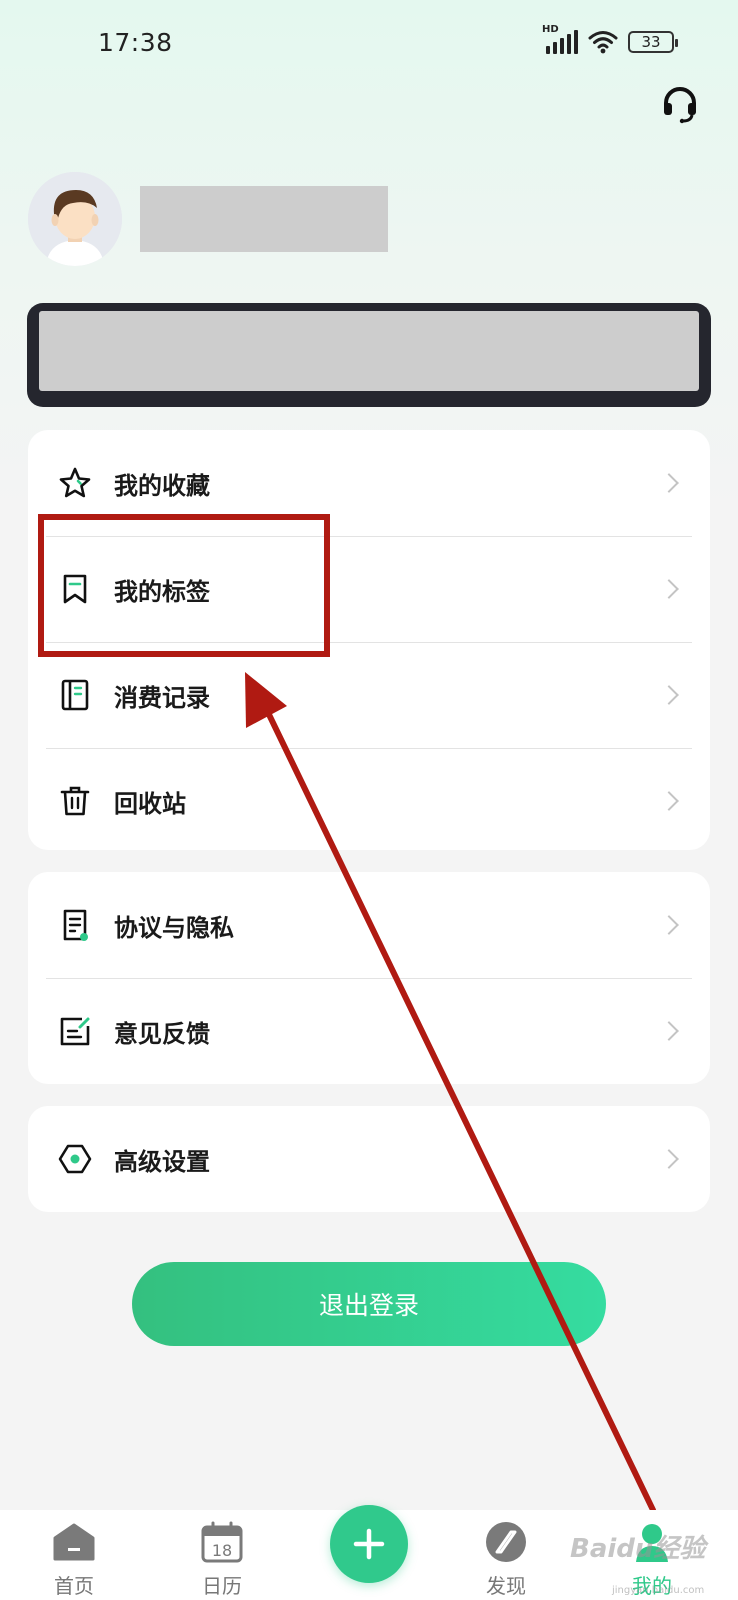  Describe the element at coordinates (75, 695) in the screenshot. I see `ledger-icon` at that location.